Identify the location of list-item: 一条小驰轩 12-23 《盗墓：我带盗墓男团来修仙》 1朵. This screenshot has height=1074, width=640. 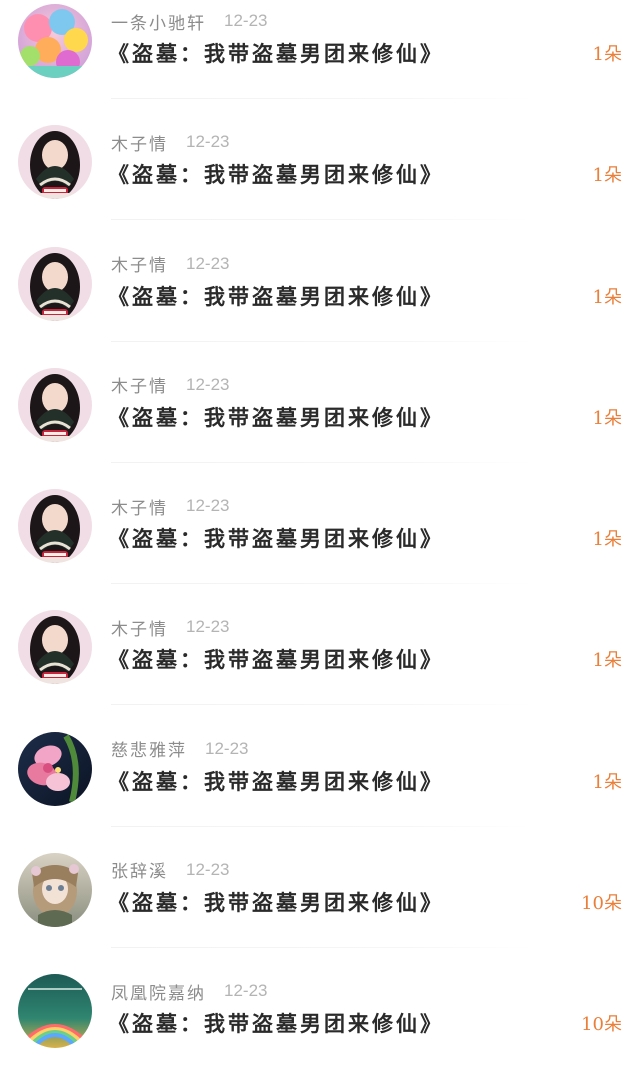
(320, 52).